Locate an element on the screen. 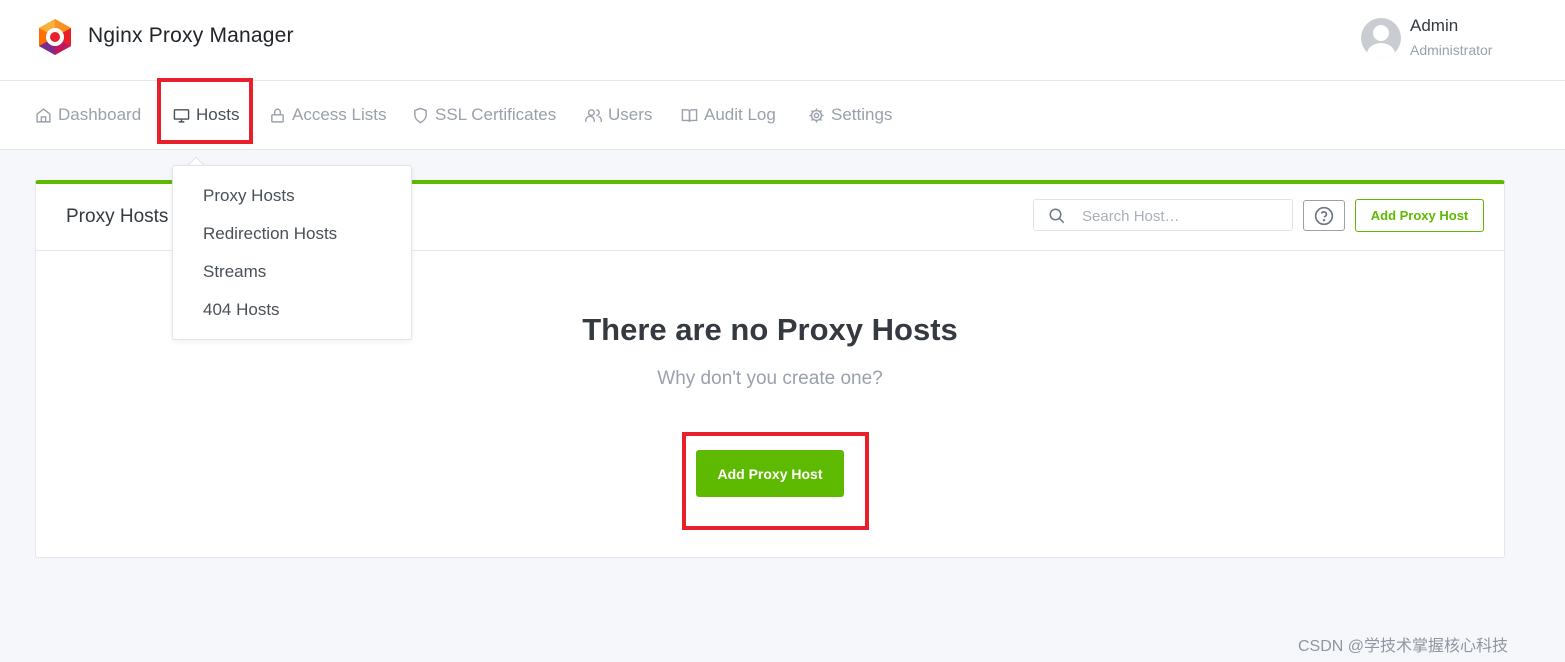  search-icon is located at coordinates (1057, 216).